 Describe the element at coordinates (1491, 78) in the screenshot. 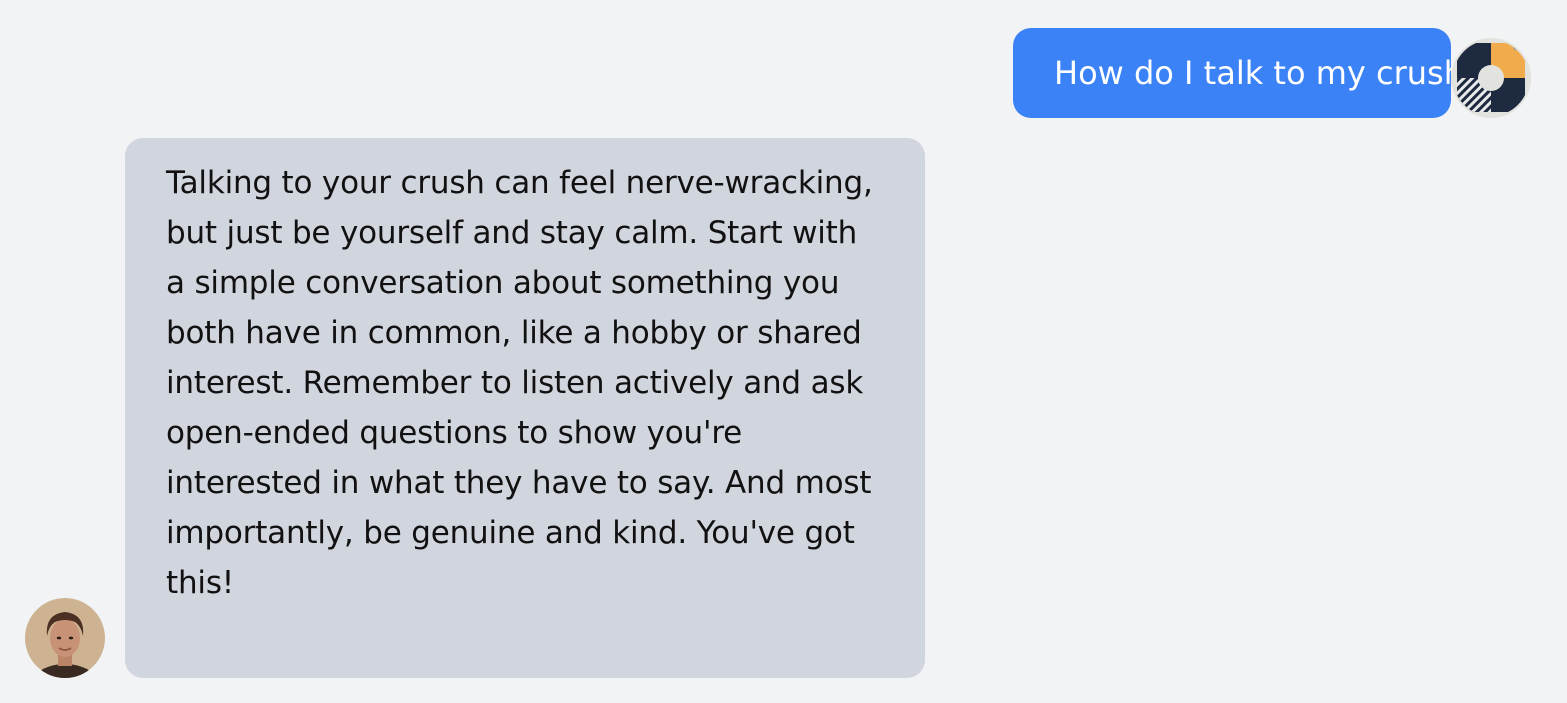

I see `user-avatar-icon` at that location.